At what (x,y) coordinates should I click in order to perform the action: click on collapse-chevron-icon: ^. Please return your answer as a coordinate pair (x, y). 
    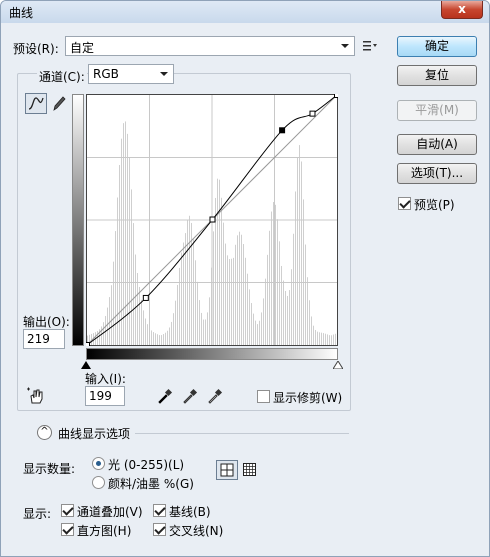
    Looking at the image, I should click on (44, 432).